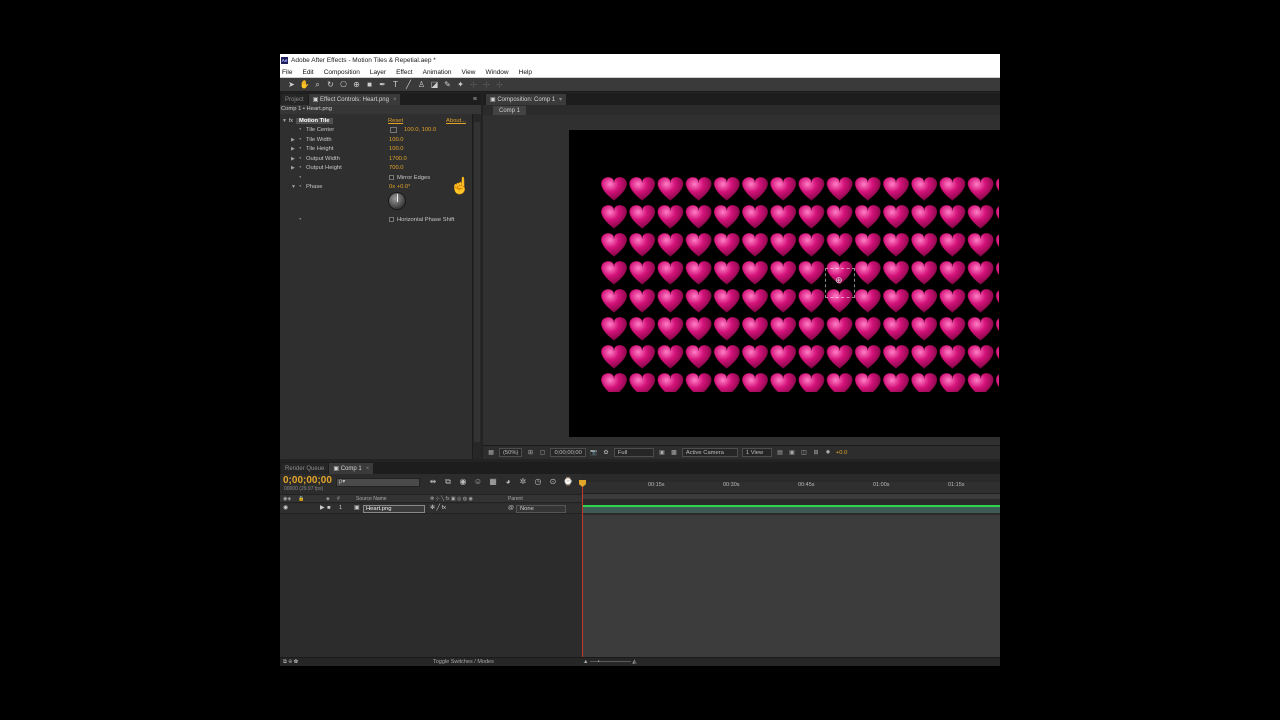 The width and height of the screenshot is (1280, 720). I want to click on axis-world-icon: ⊹, so click(486, 84).